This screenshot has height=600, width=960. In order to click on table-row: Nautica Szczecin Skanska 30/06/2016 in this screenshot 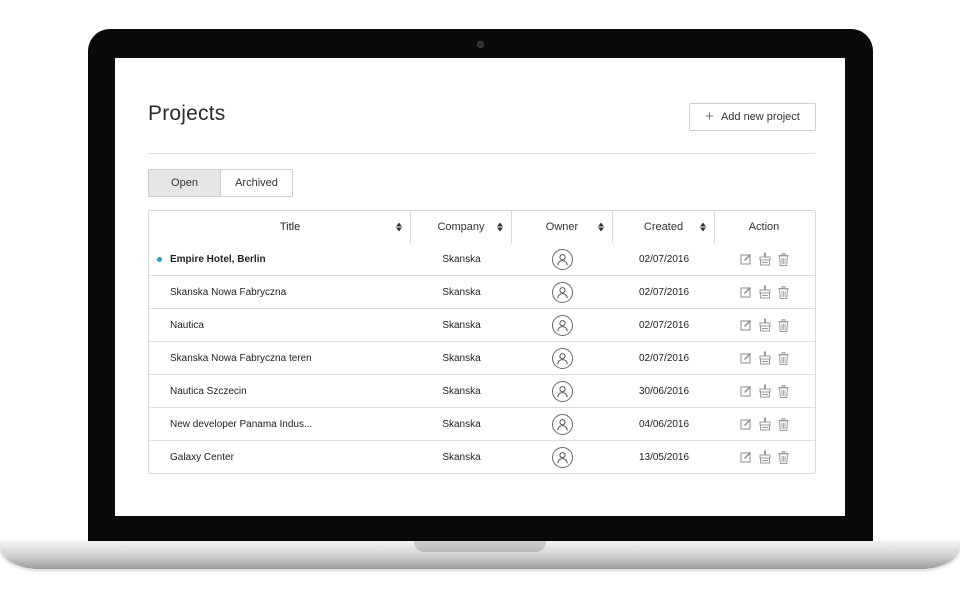, I will do `click(482, 390)`.